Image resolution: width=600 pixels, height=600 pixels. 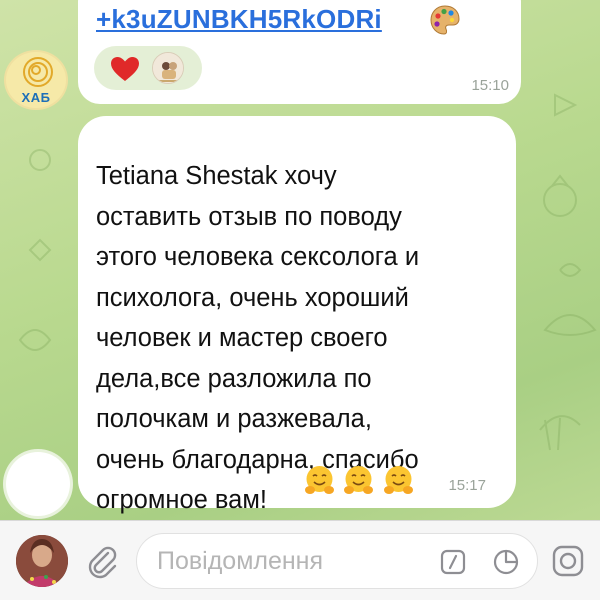 I want to click on camera-icon, so click(x=568, y=561).